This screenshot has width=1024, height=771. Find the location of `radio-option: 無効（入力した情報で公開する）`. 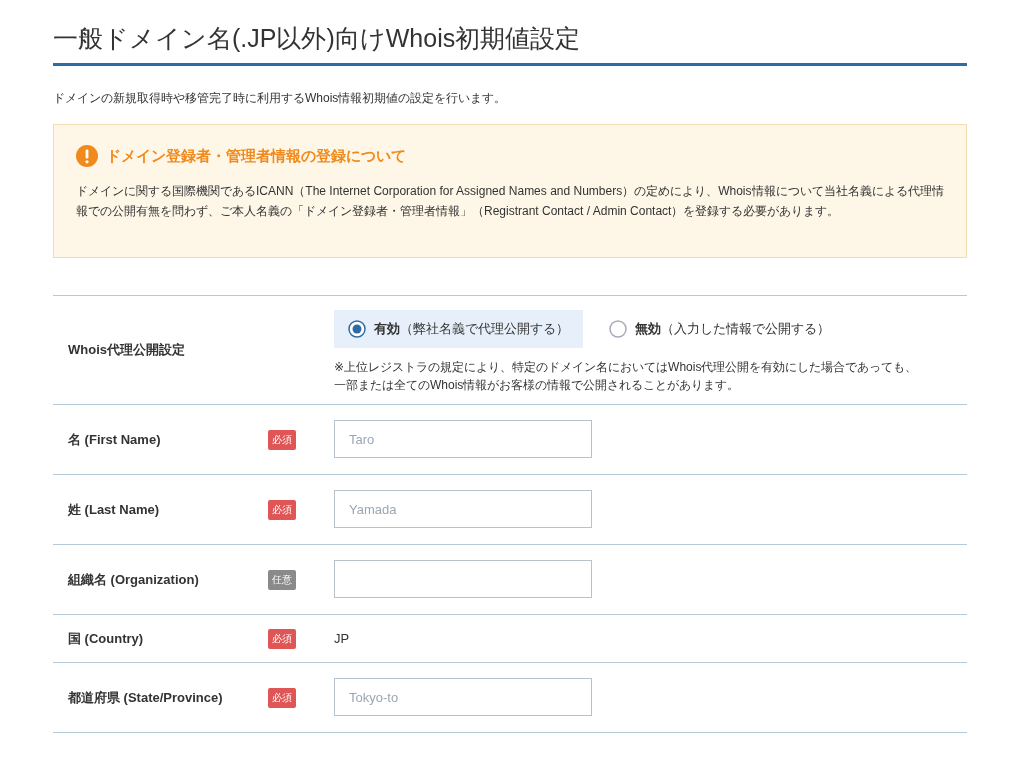

radio-option: 無効（入力した情報で公開する） is located at coordinates (719, 329).